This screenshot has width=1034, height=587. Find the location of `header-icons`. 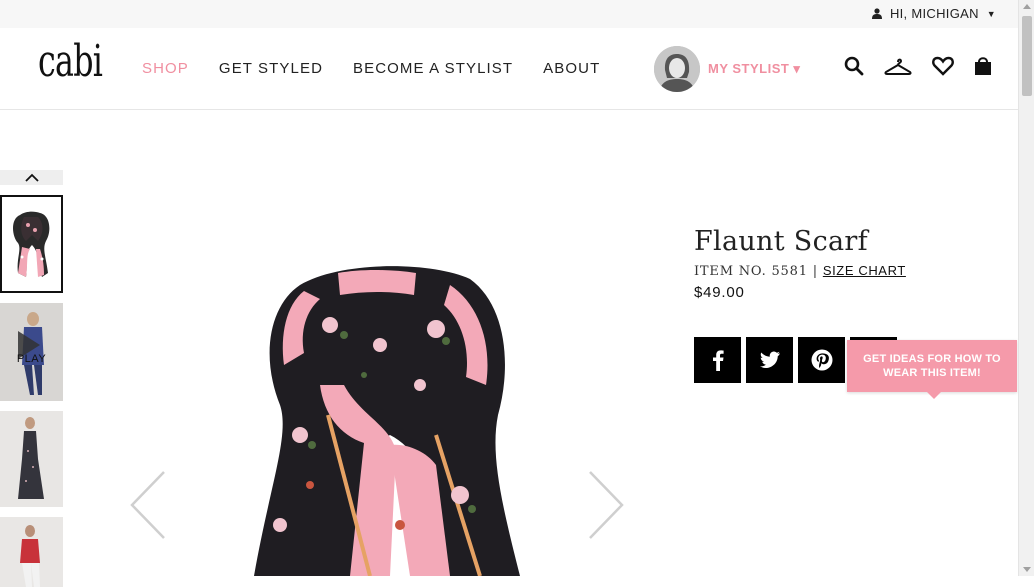

header-icons is located at coordinates (918, 68).